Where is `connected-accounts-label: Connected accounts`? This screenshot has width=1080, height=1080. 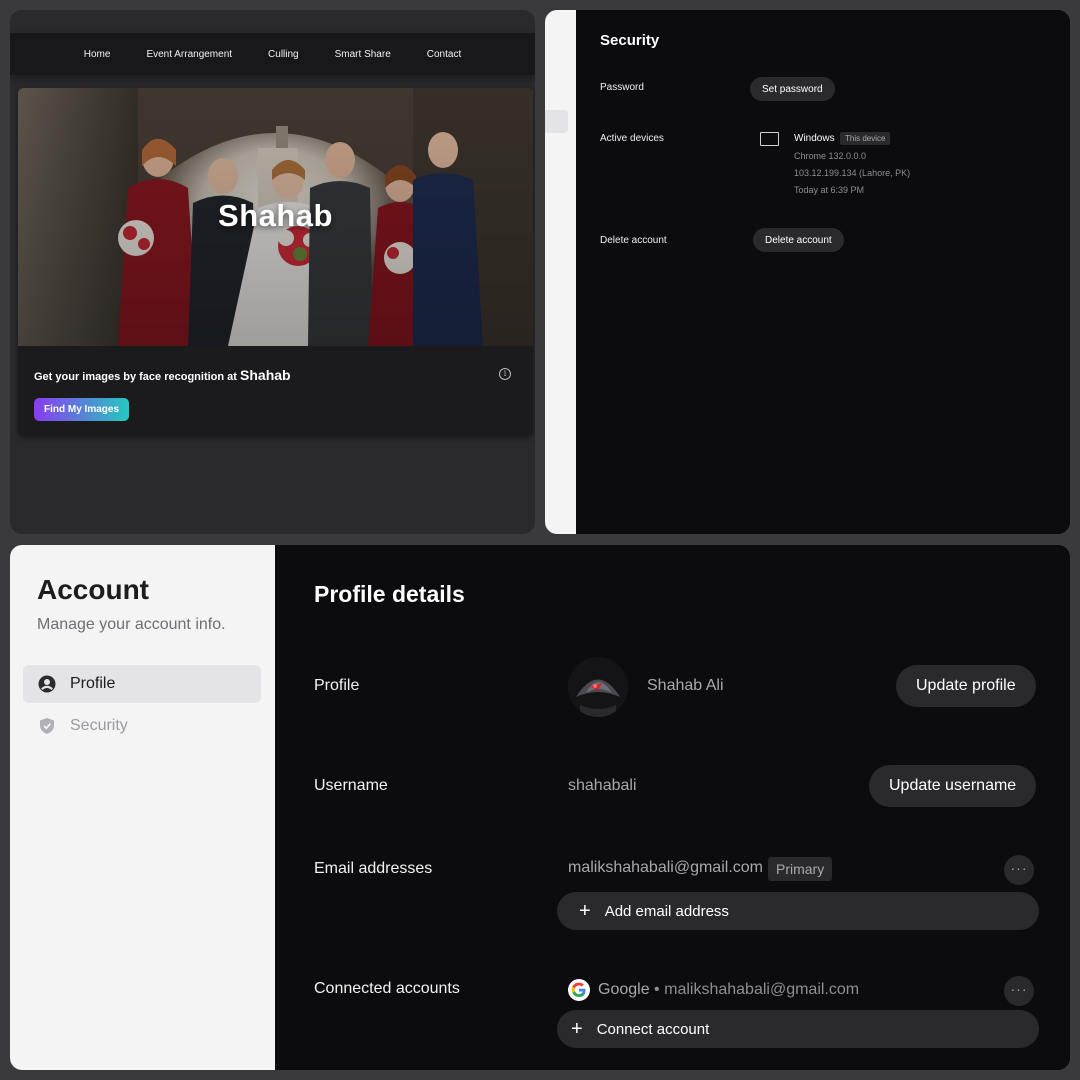
connected-accounts-label: Connected accounts is located at coordinates (387, 988).